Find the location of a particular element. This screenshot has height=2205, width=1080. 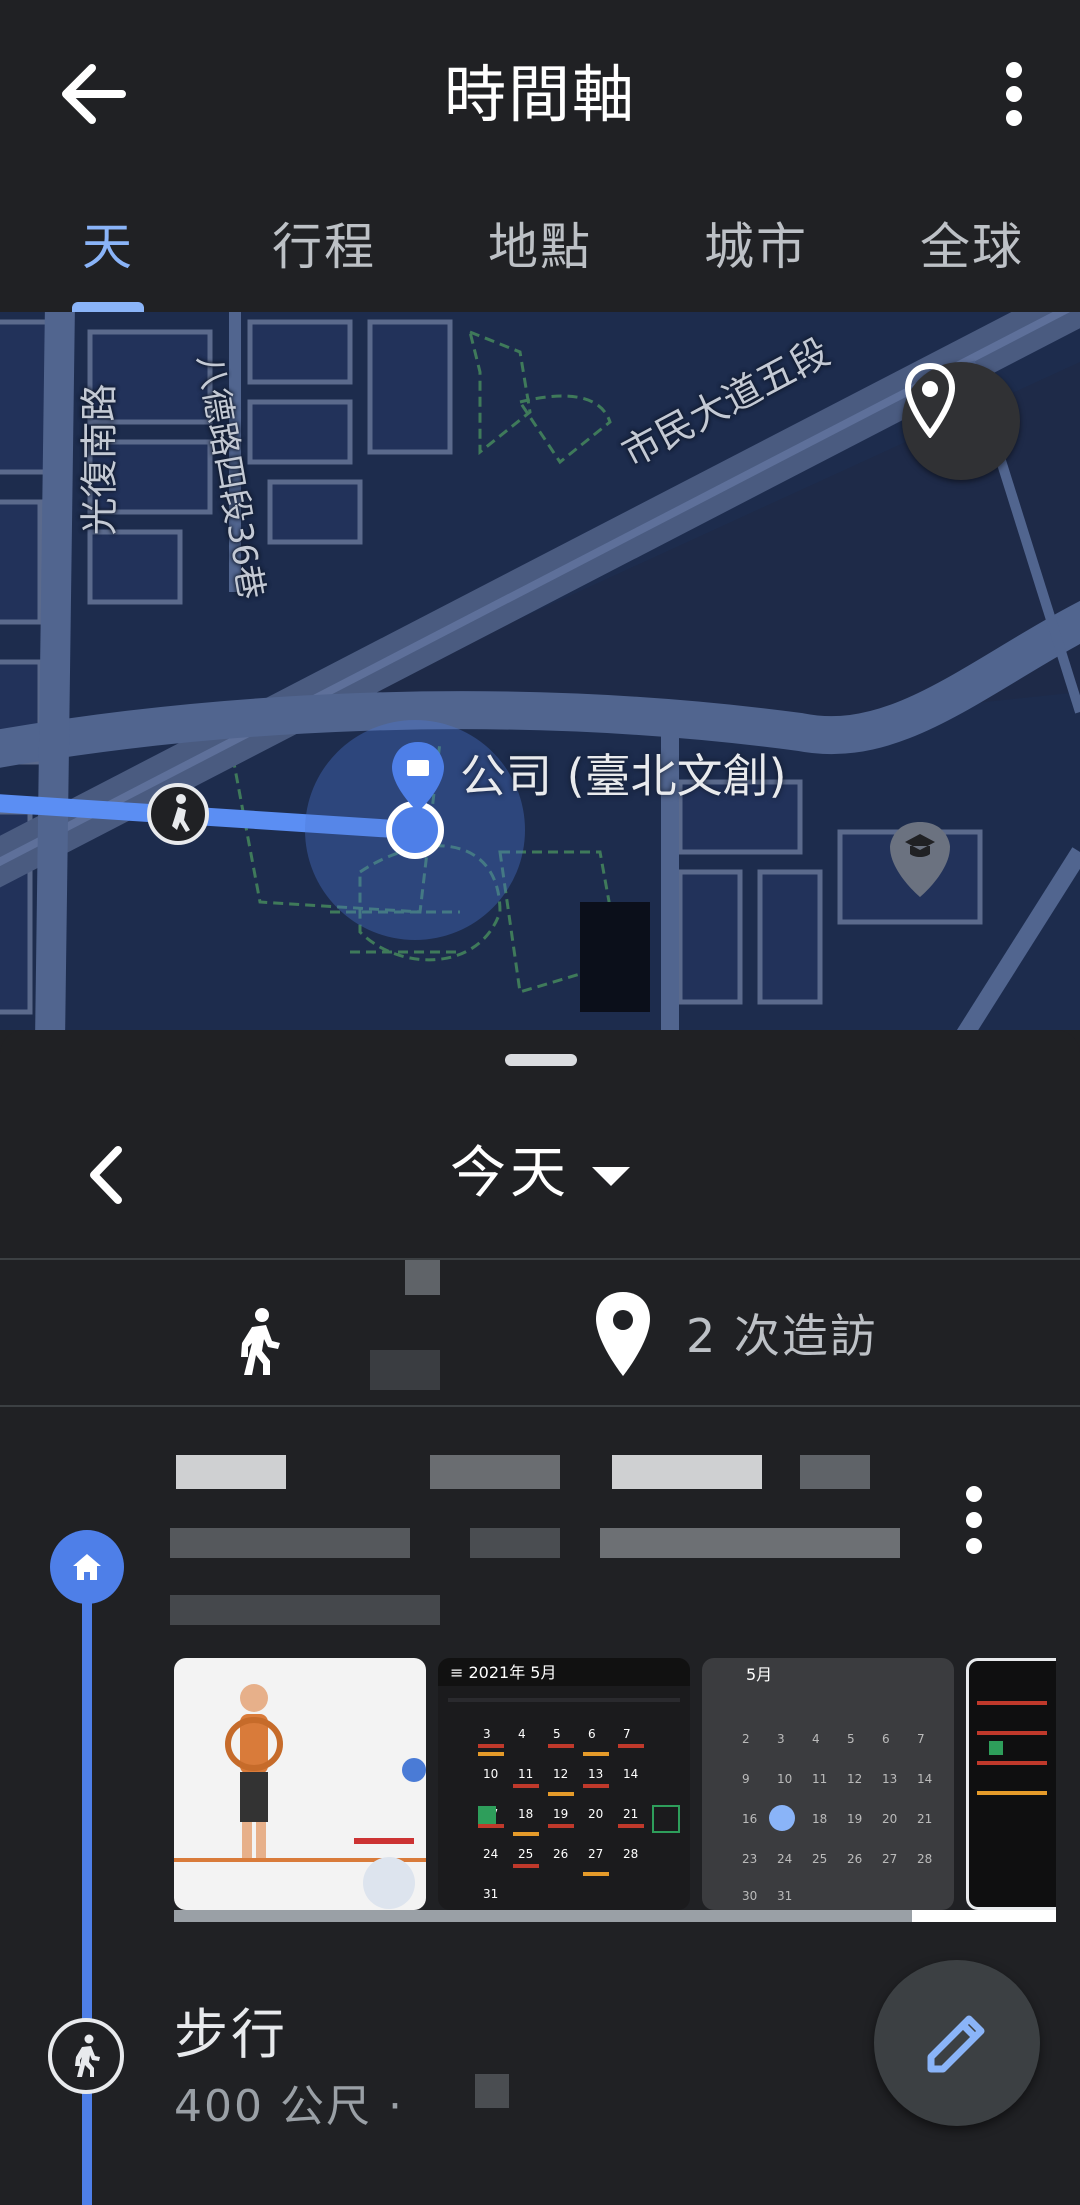

app-bar: 時間軸 is located at coordinates (540, 87).